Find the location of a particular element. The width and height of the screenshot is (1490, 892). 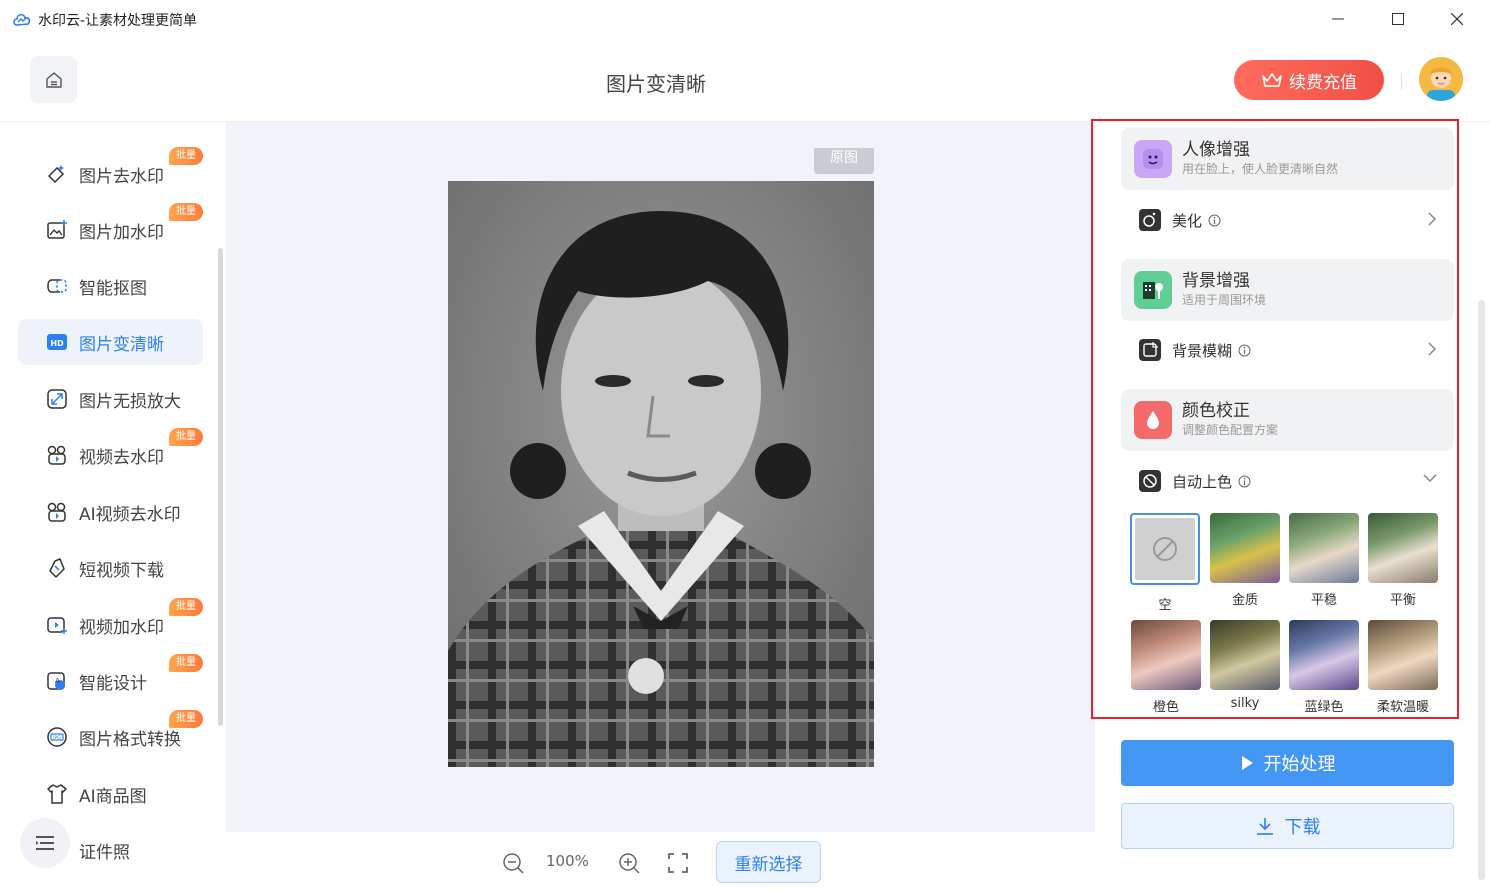

start-processing-label: 开始处理 is located at coordinates (1299, 764).